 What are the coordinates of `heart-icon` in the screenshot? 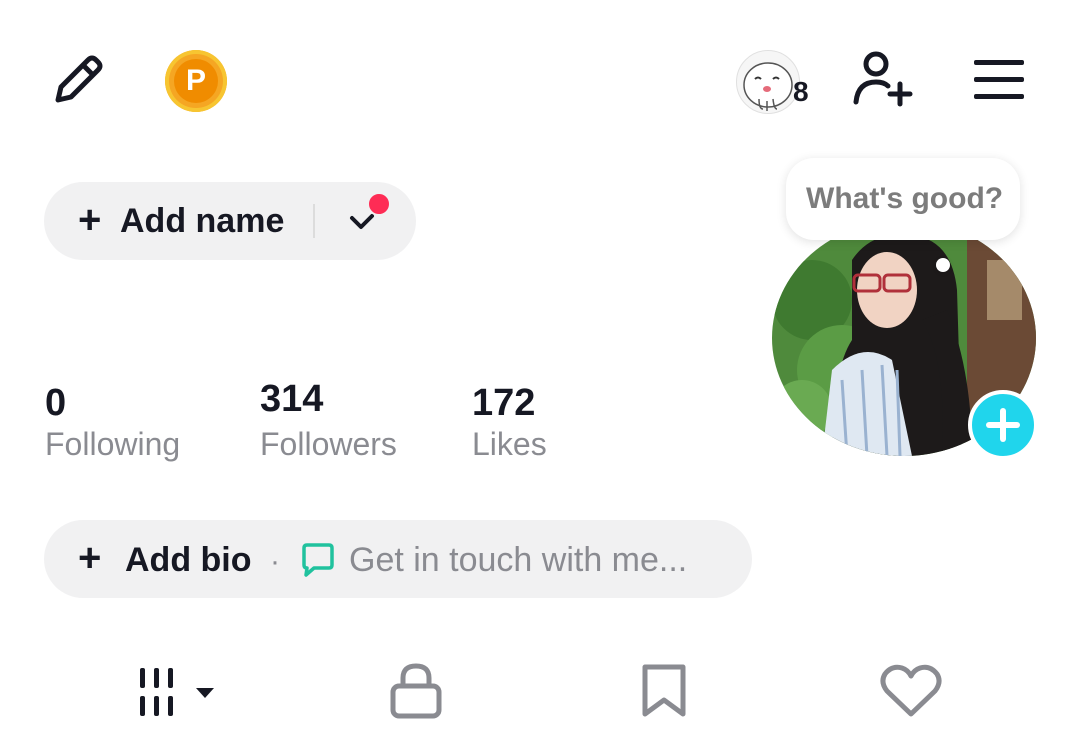 It's located at (911, 691).